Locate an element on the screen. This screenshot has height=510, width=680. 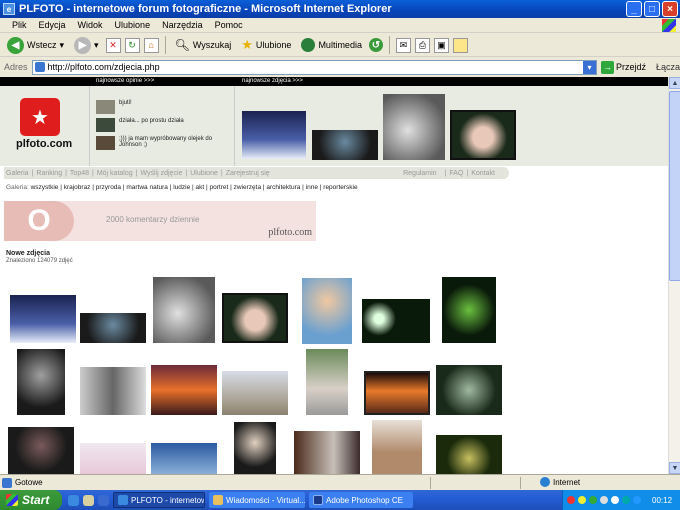
forward-dropdown-icon: ▾ is located at coordinates (96, 45).